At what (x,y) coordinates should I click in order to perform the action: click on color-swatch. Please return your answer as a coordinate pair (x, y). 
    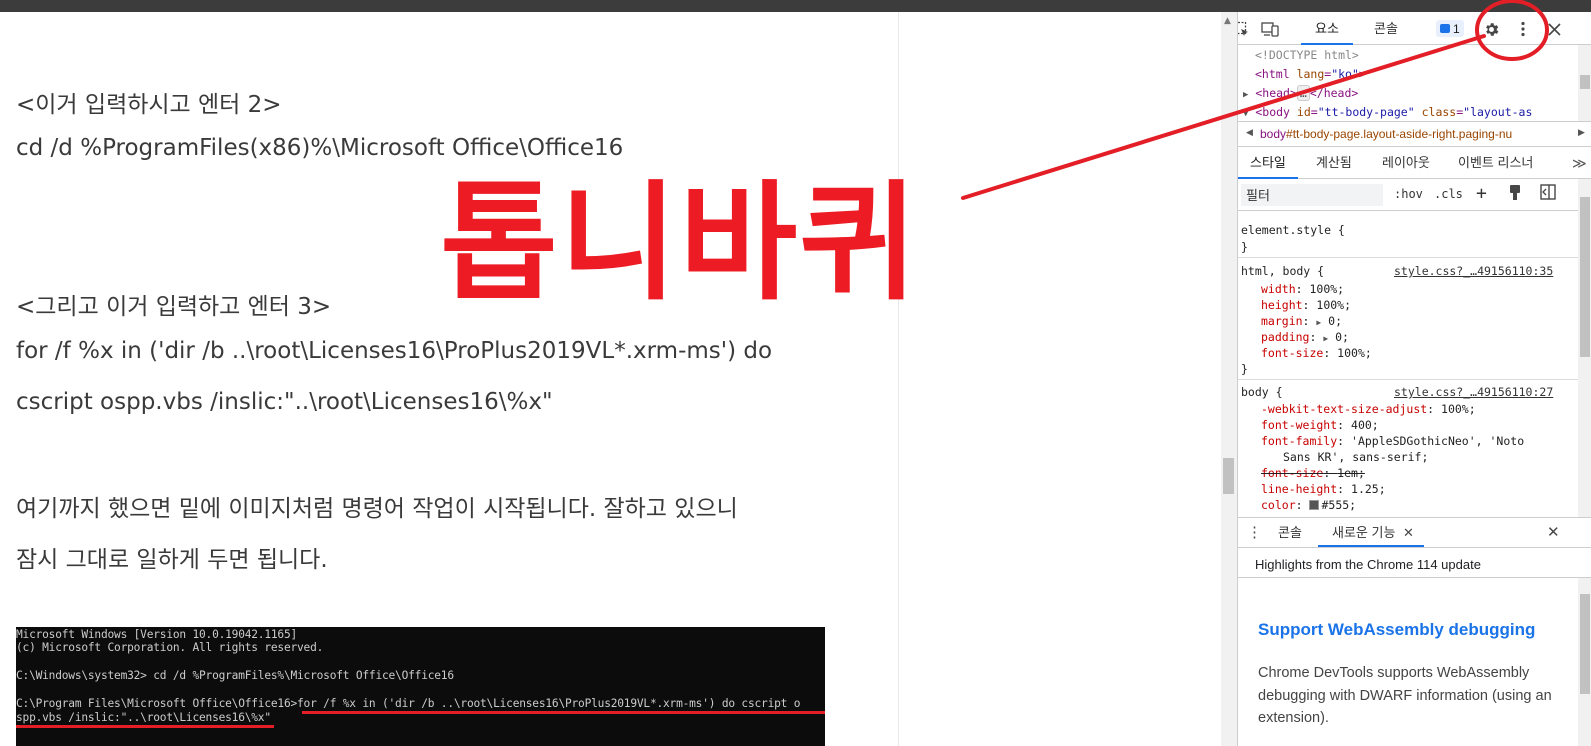
    Looking at the image, I should click on (1314, 505).